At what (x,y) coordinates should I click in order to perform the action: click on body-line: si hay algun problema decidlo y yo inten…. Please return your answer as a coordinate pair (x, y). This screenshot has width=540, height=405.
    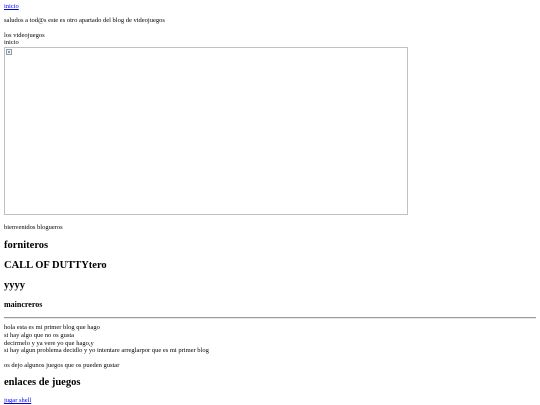
    Looking at the image, I should click on (106, 350).